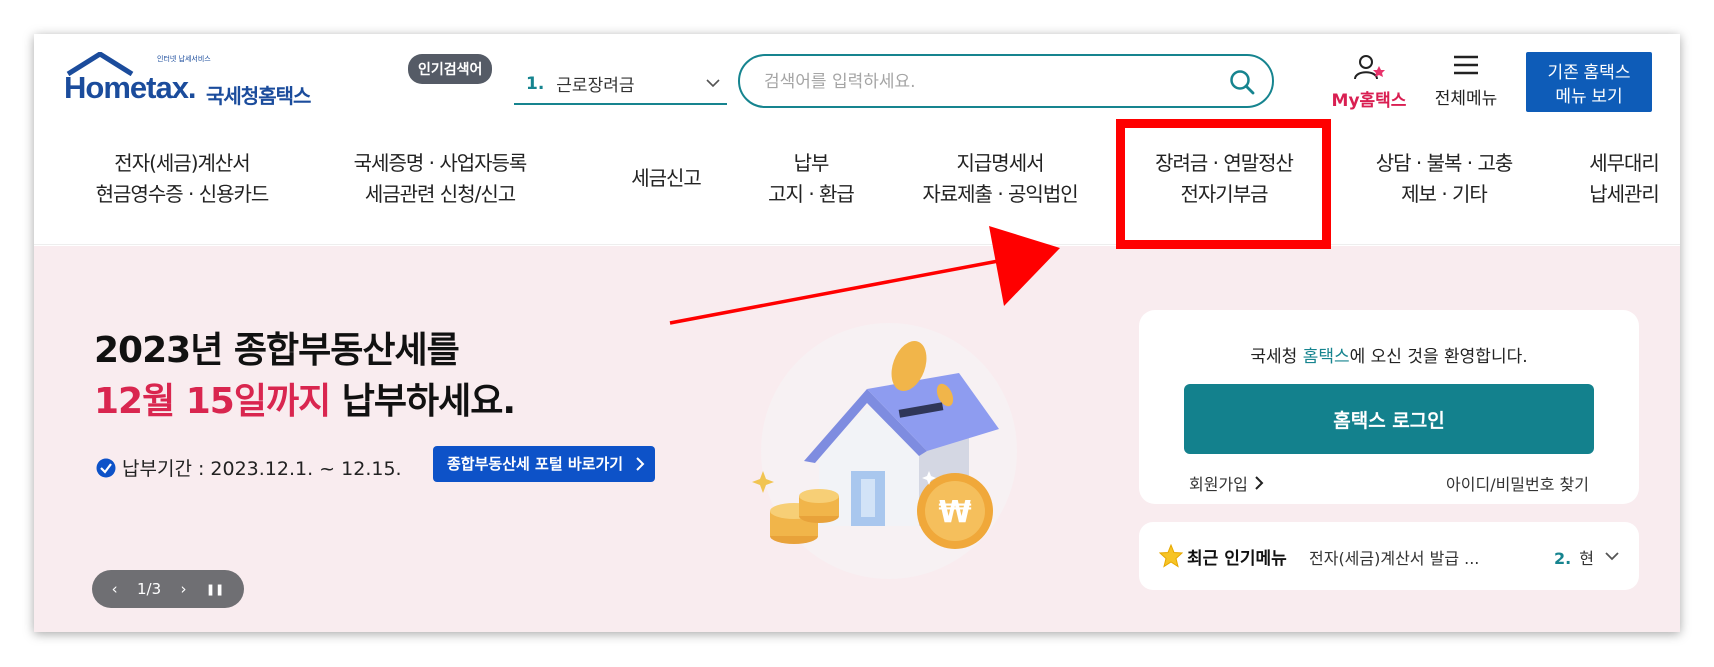 The image size is (1714, 667). I want to click on find-id-password-link: 아이디/비밀번호 찾기, so click(1517, 483).